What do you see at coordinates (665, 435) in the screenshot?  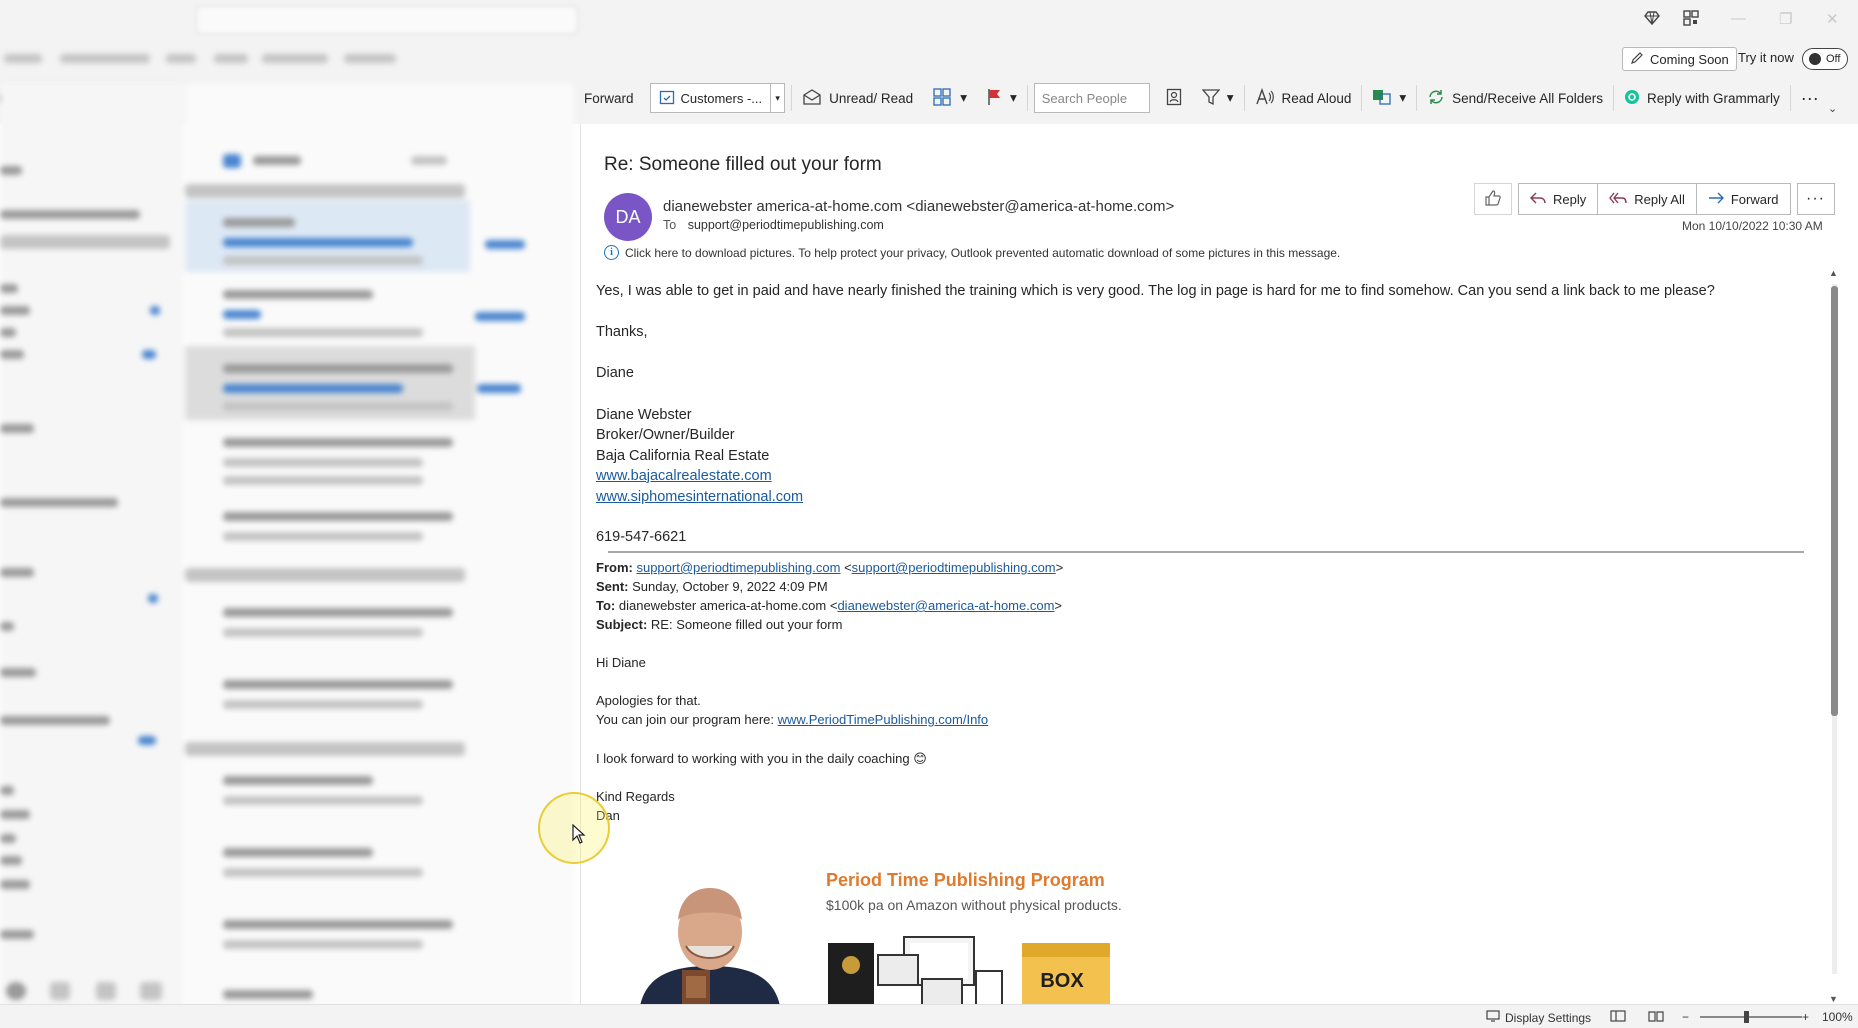 I see `signature-title: Broker/Owner/Builder` at bounding box center [665, 435].